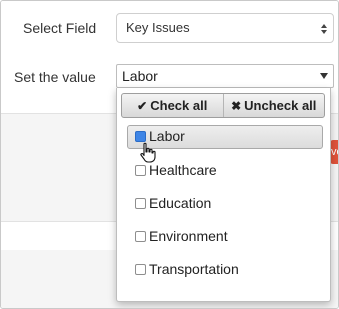 The image size is (339, 309). I want to click on check-all-label: Check all, so click(179, 105).